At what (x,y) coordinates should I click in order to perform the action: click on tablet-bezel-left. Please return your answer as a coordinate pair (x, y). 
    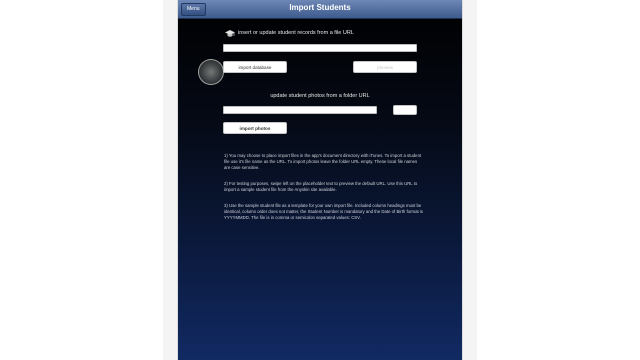
    Looking at the image, I should click on (170, 180).